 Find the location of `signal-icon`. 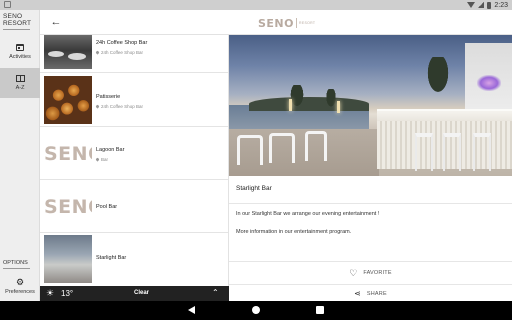

signal-icon is located at coordinates (481, 5).